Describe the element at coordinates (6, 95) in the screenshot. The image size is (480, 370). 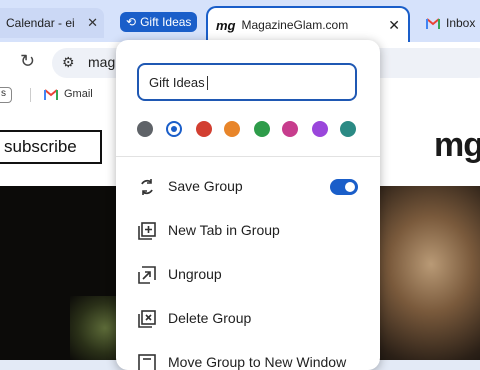
I see `bookmark-item: s` at that location.